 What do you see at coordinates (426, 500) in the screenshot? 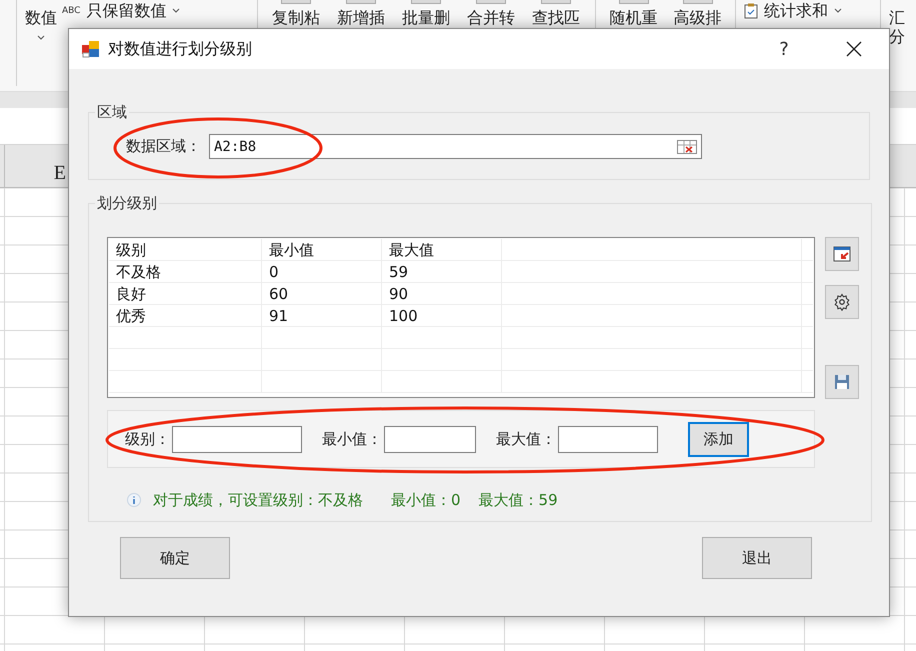
I see `hint-text: 最小值：0` at bounding box center [426, 500].